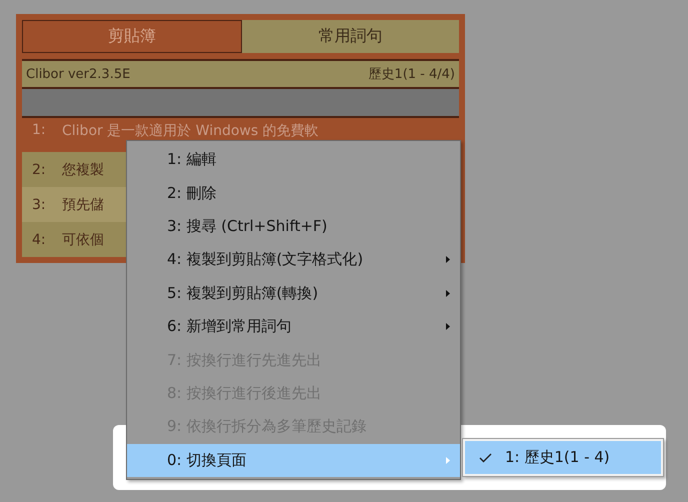  I want to click on menu-item: 1: 歷史1(1 - 4), so click(563, 457).